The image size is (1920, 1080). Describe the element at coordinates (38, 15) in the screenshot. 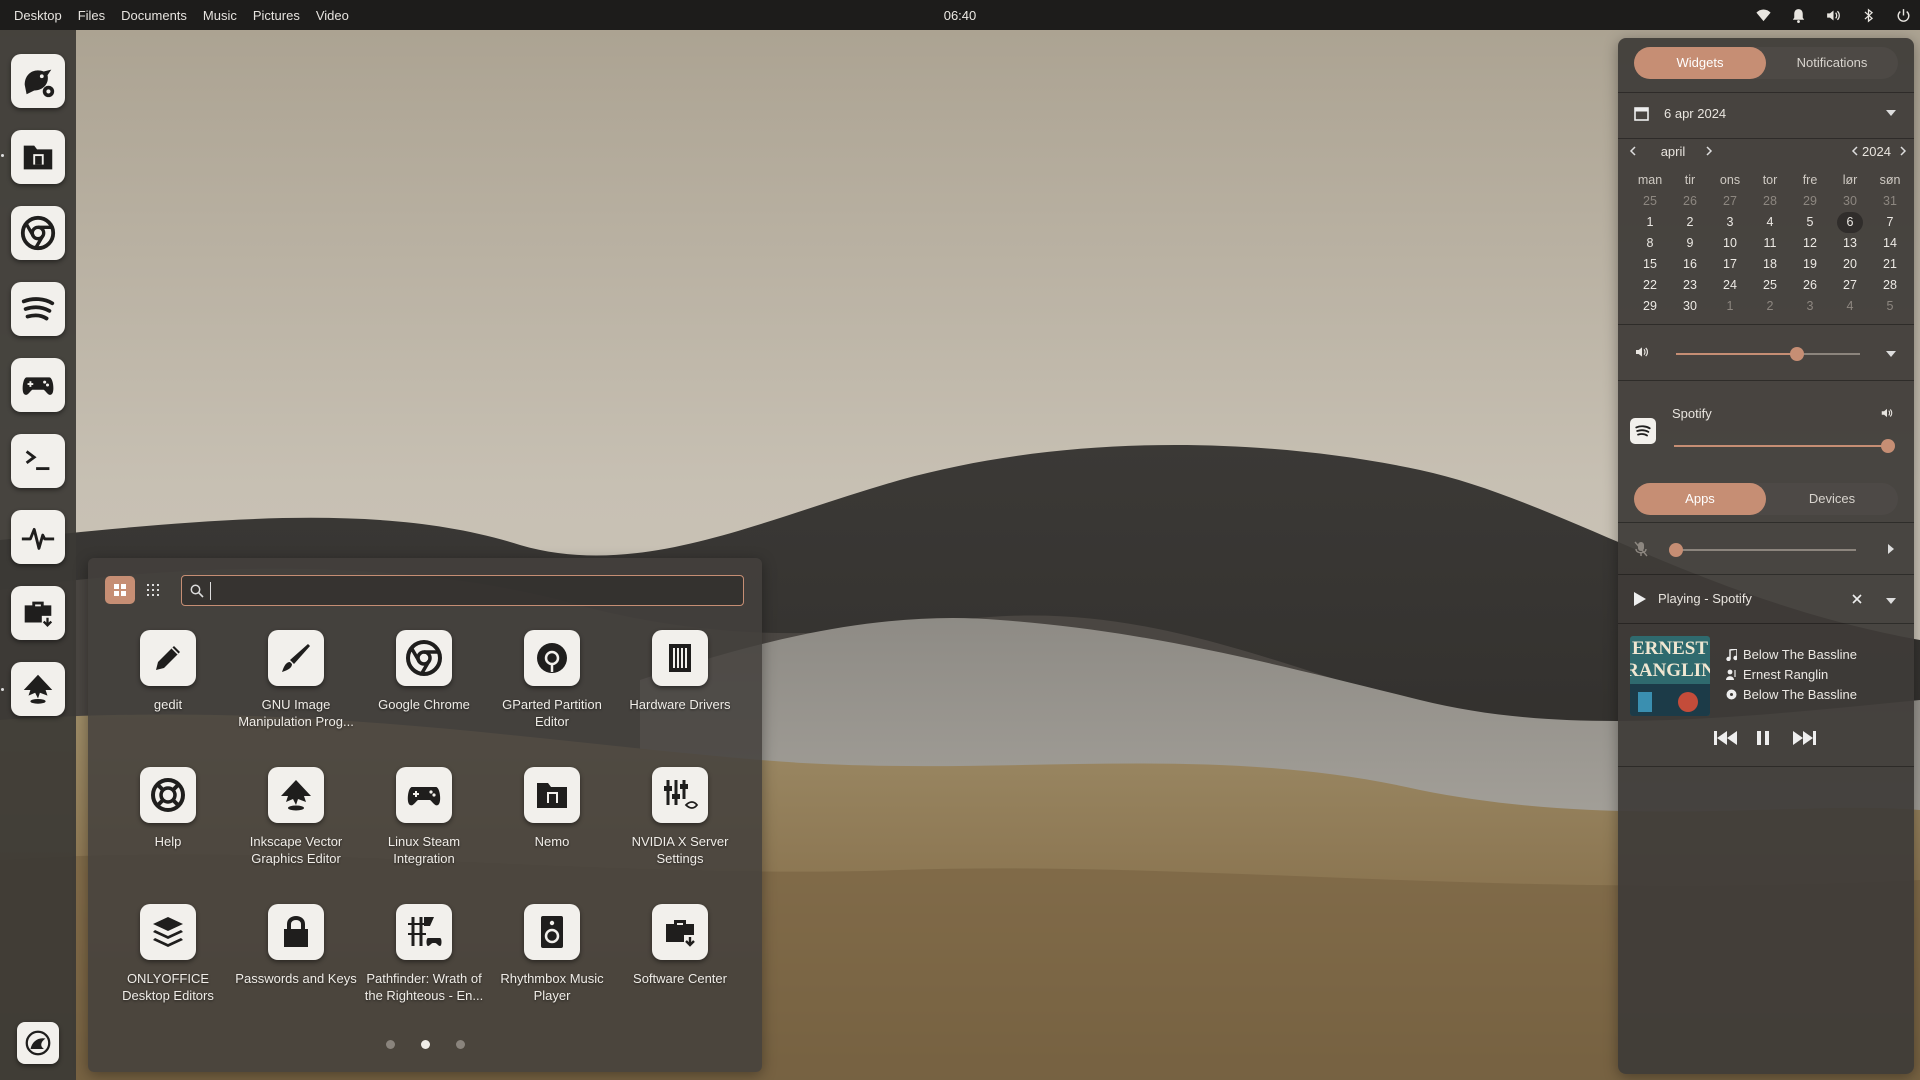

I see `menu-desktop: Desktop` at that location.